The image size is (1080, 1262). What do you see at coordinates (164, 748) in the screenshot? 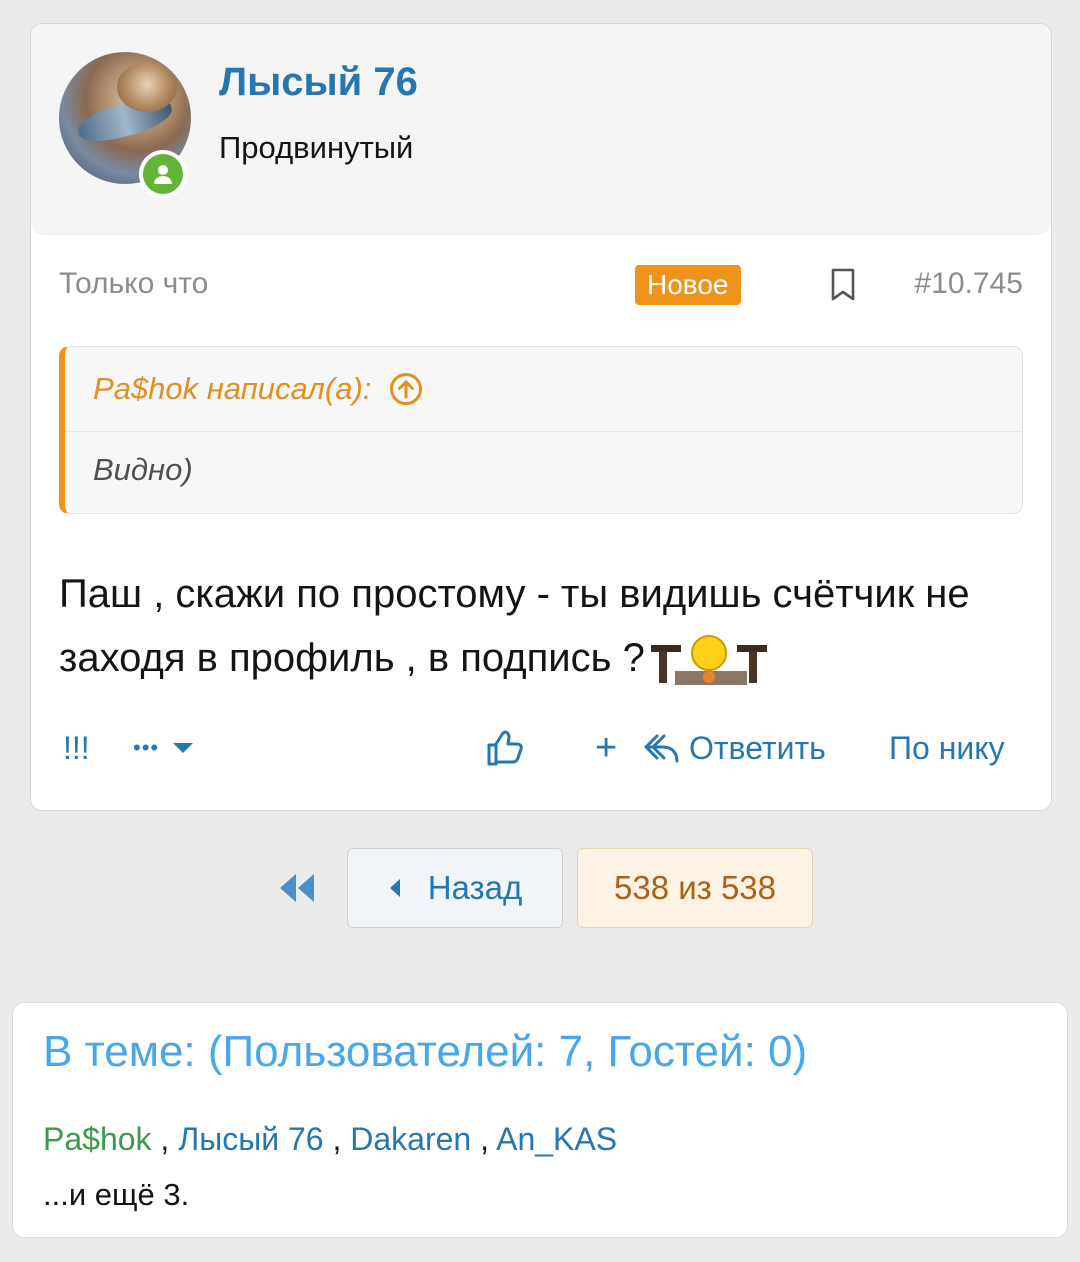
I see `more-menu-button: •••` at bounding box center [164, 748].